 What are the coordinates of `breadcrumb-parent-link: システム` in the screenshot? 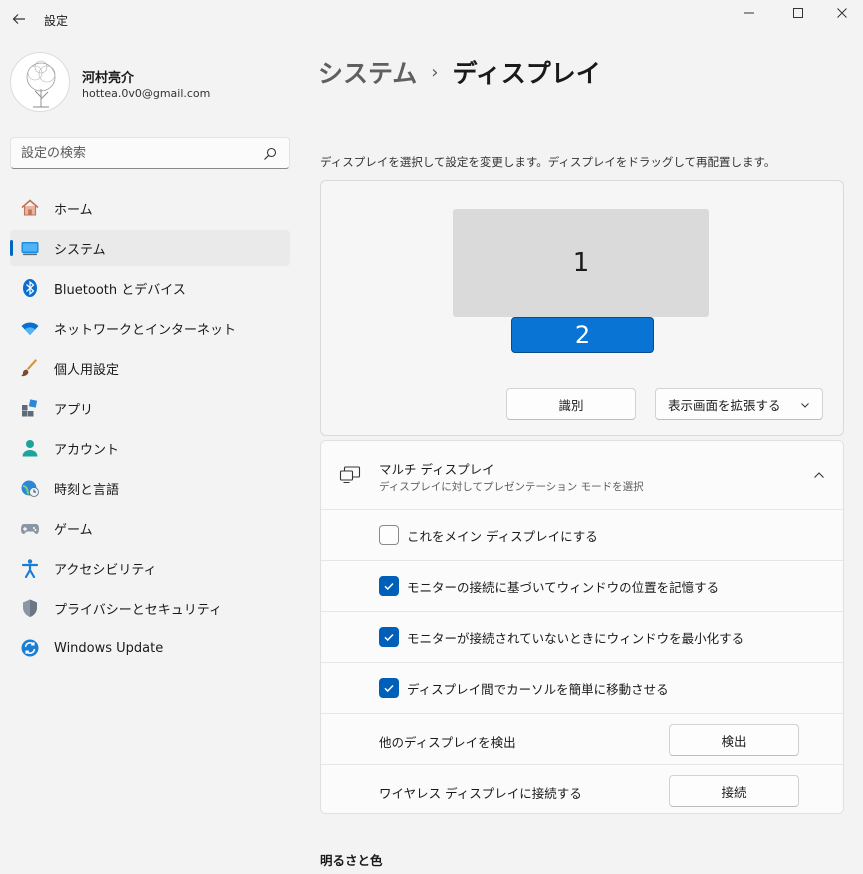 It's located at (367, 72).